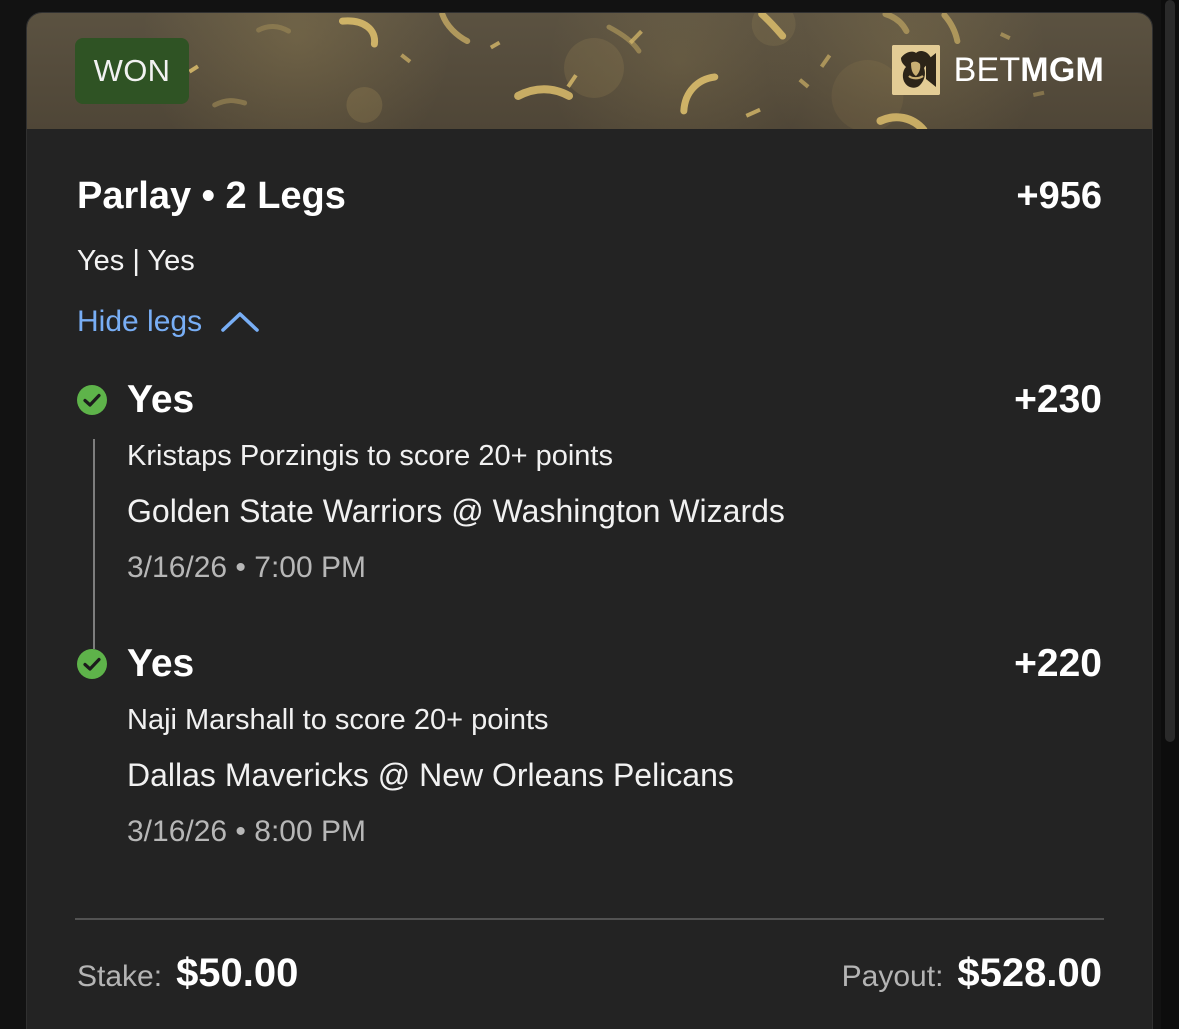  I want to click on stake-value: $50.00, so click(237, 973).